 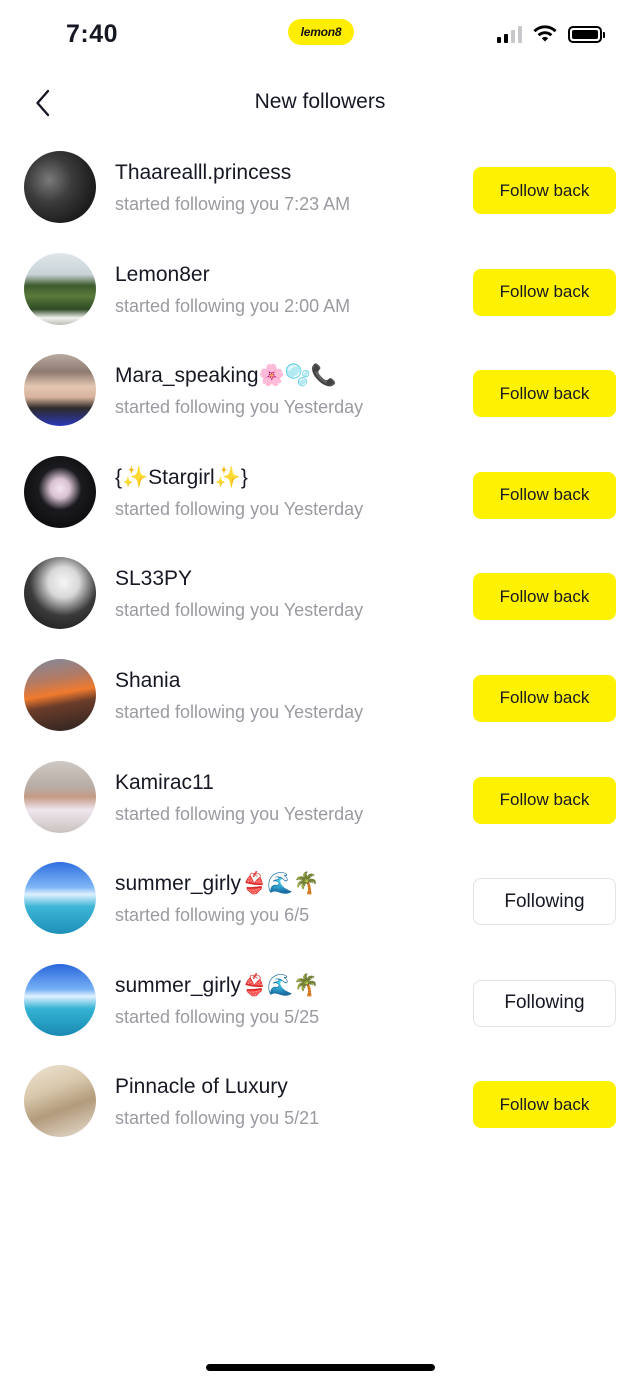 What do you see at coordinates (226, 376) in the screenshot?
I see `follower-name: Mara_speaking🌸🫧📞` at bounding box center [226, 376].